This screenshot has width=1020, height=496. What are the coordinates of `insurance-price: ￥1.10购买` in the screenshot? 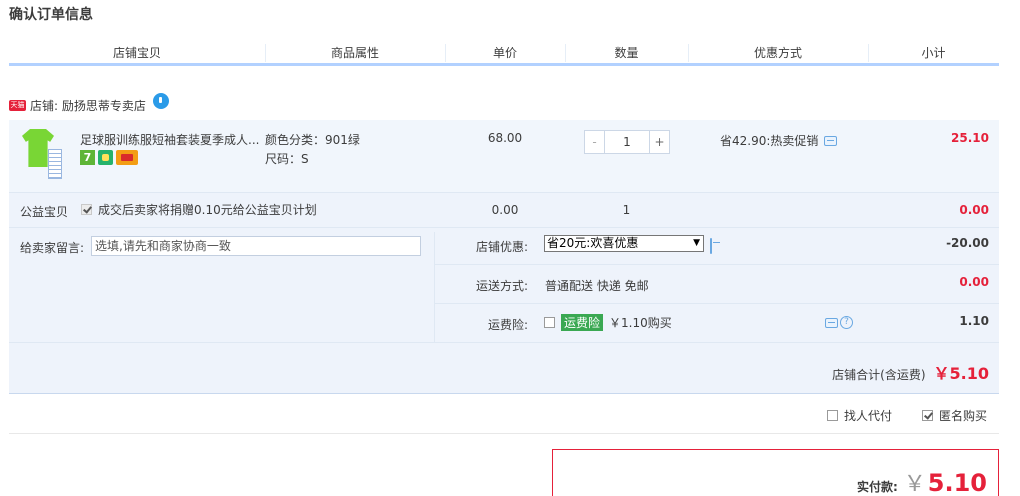 It's located at (640, 323).